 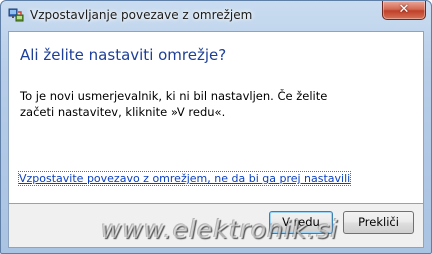 What do you see at coordinates (220, 229) in the screenshot?
I see `watermark: www.elektronik.si` at bounding box center [220, 229].